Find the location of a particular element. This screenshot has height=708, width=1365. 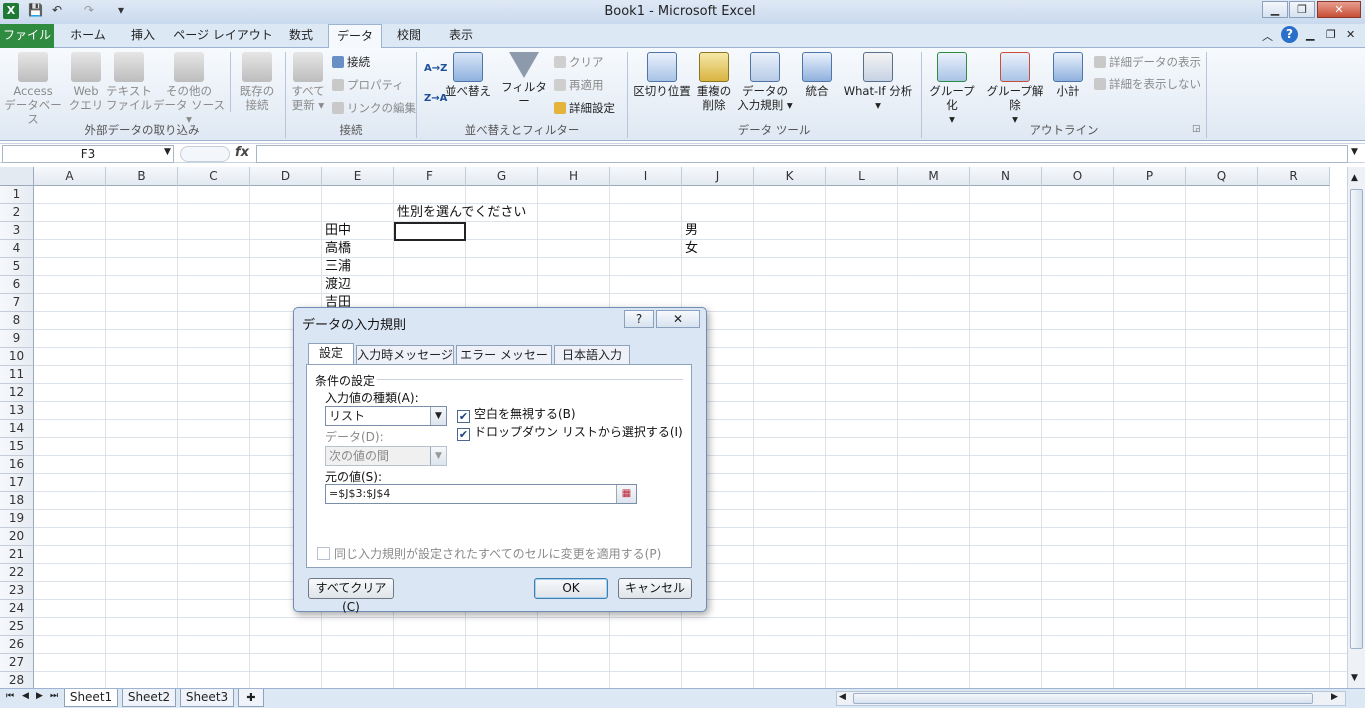

row-header-4: 4 is located at coordinates (17, 249).